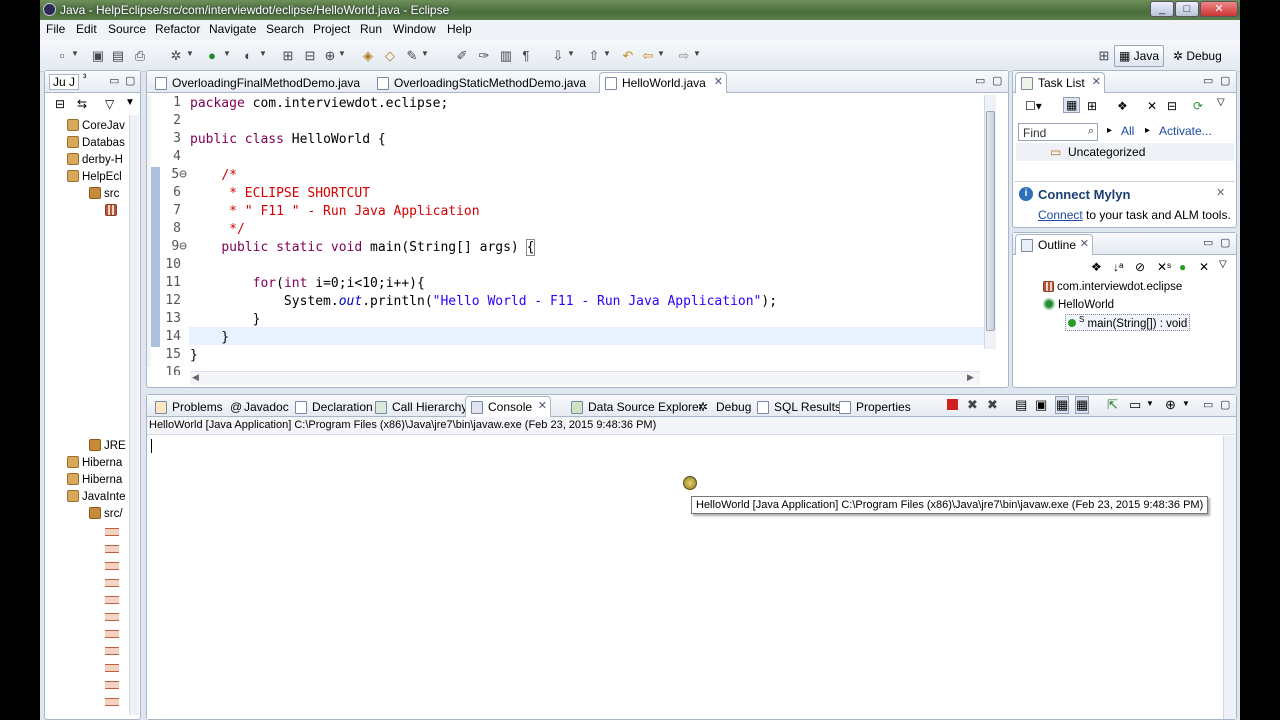 This screenshot has height=720, width=1280. I want to click on search-dropdown-icon: ▼, so click(425, 53).